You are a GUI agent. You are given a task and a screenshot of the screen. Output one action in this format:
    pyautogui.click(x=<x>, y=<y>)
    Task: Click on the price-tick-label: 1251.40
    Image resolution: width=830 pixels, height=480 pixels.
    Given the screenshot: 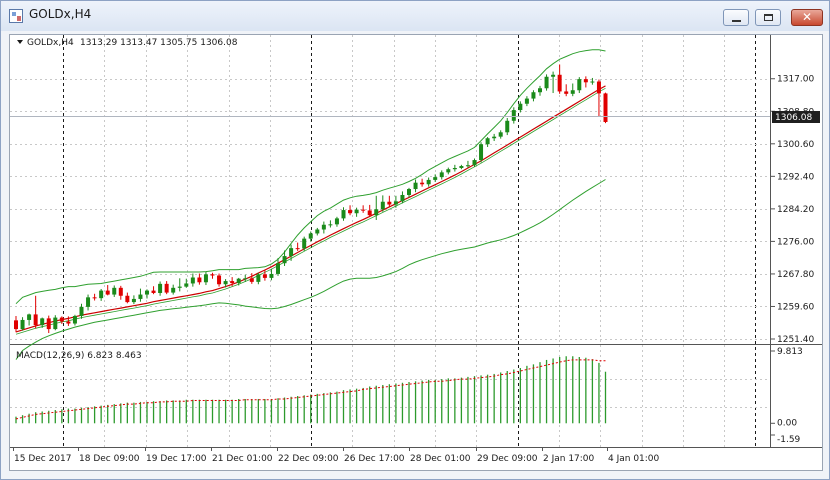 What is the action you would take?
    pyautogui.click(x=795, y=340)
    